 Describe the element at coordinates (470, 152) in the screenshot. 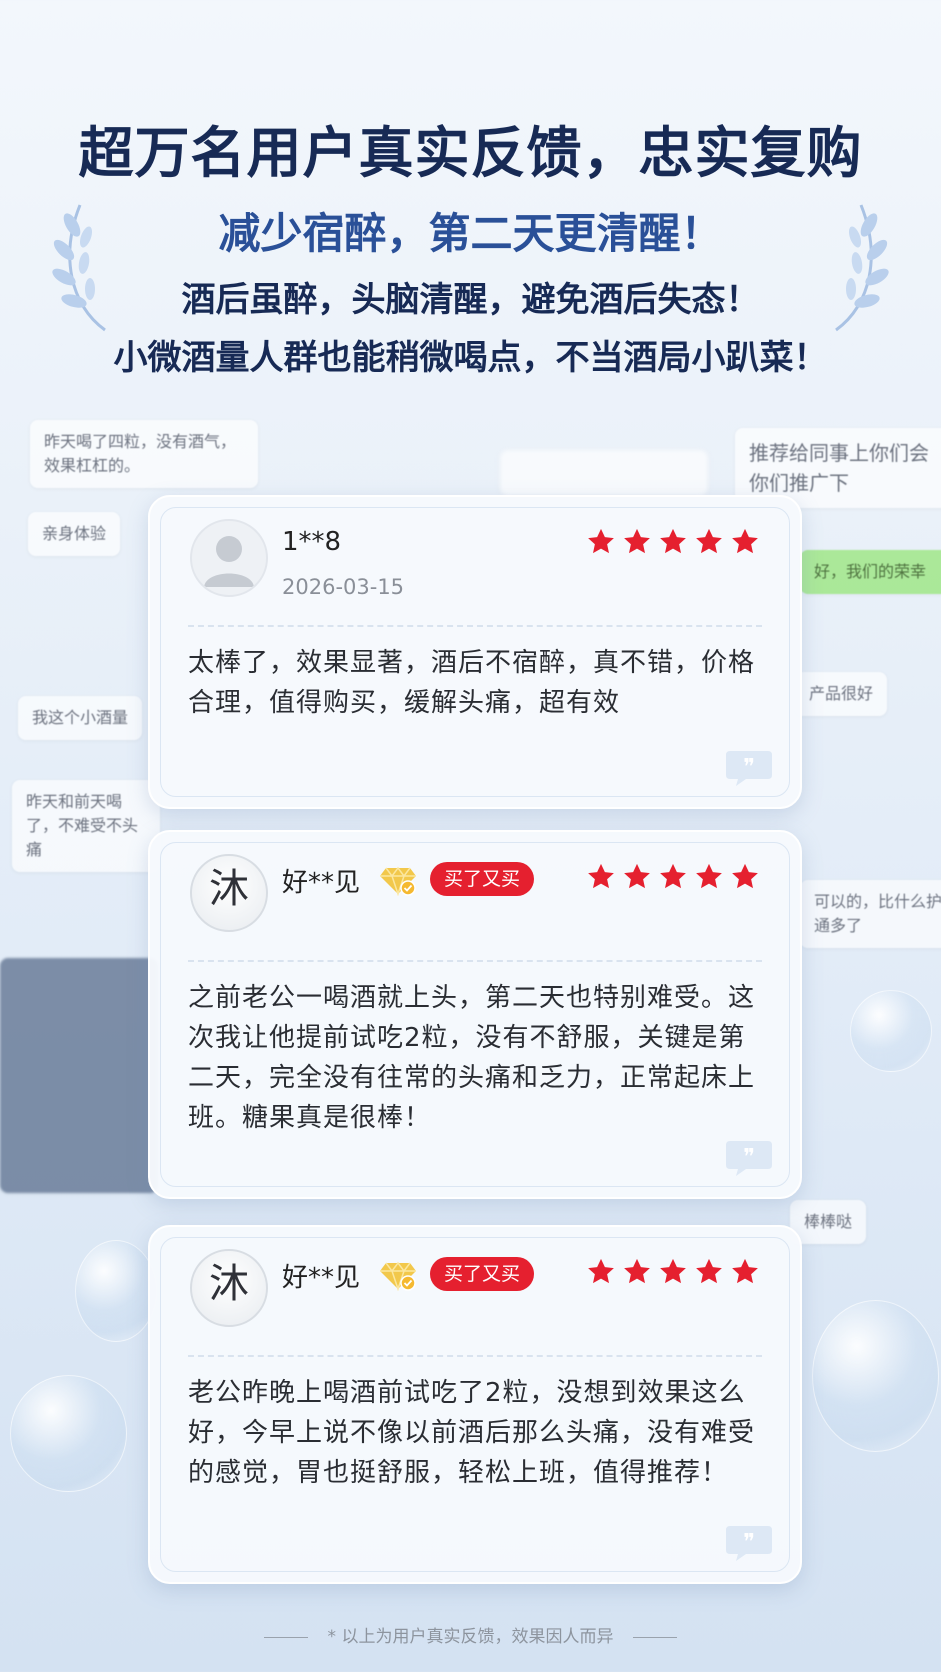

I see `page-title: 超万名用户真实反馈，忠实复购` at that location.